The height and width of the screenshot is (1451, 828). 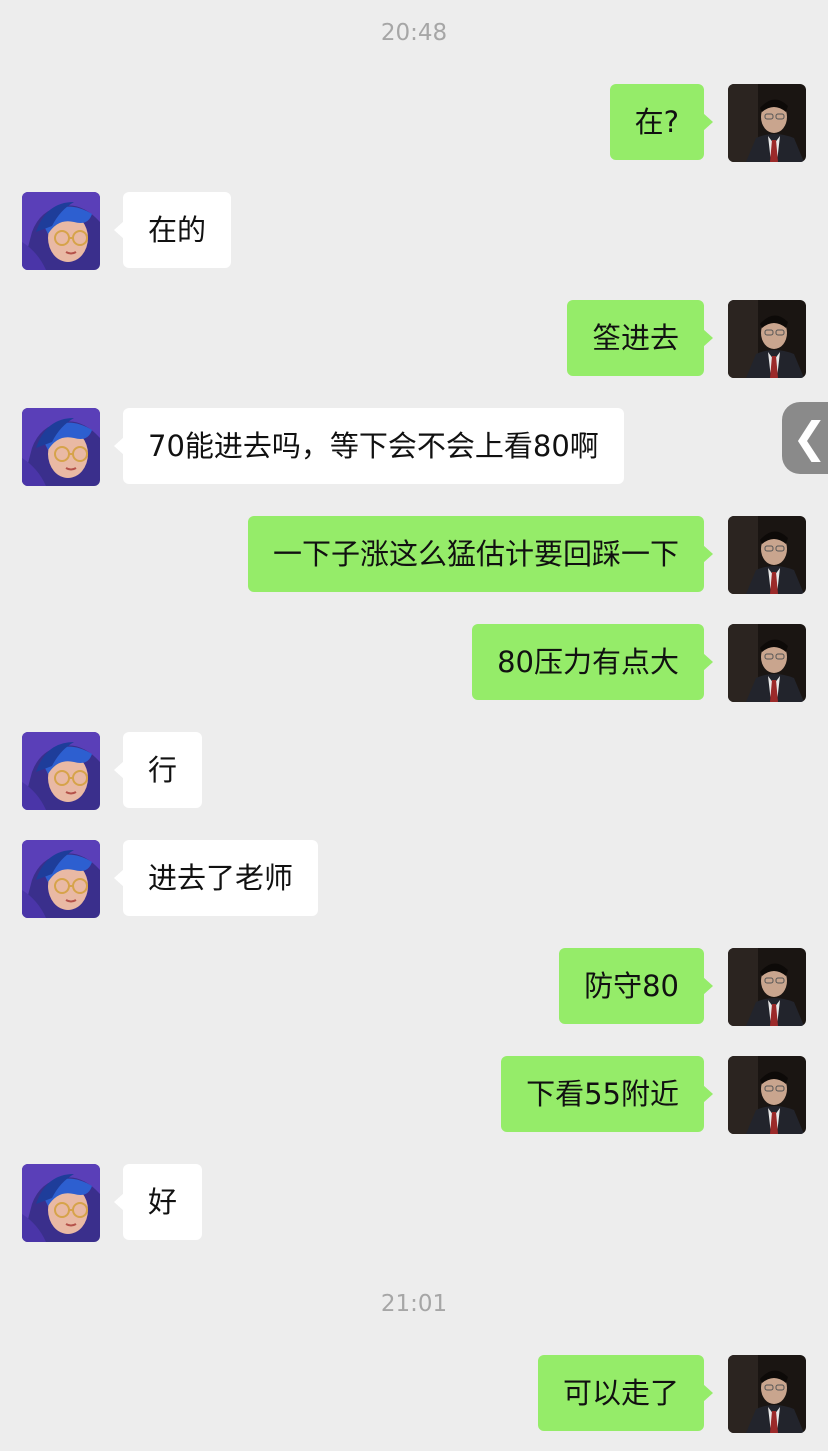 What do you see at coordinates (414, 987) in the screenshot?
I see `message-row-sent: 防守80` at bounding box center [414, 987].